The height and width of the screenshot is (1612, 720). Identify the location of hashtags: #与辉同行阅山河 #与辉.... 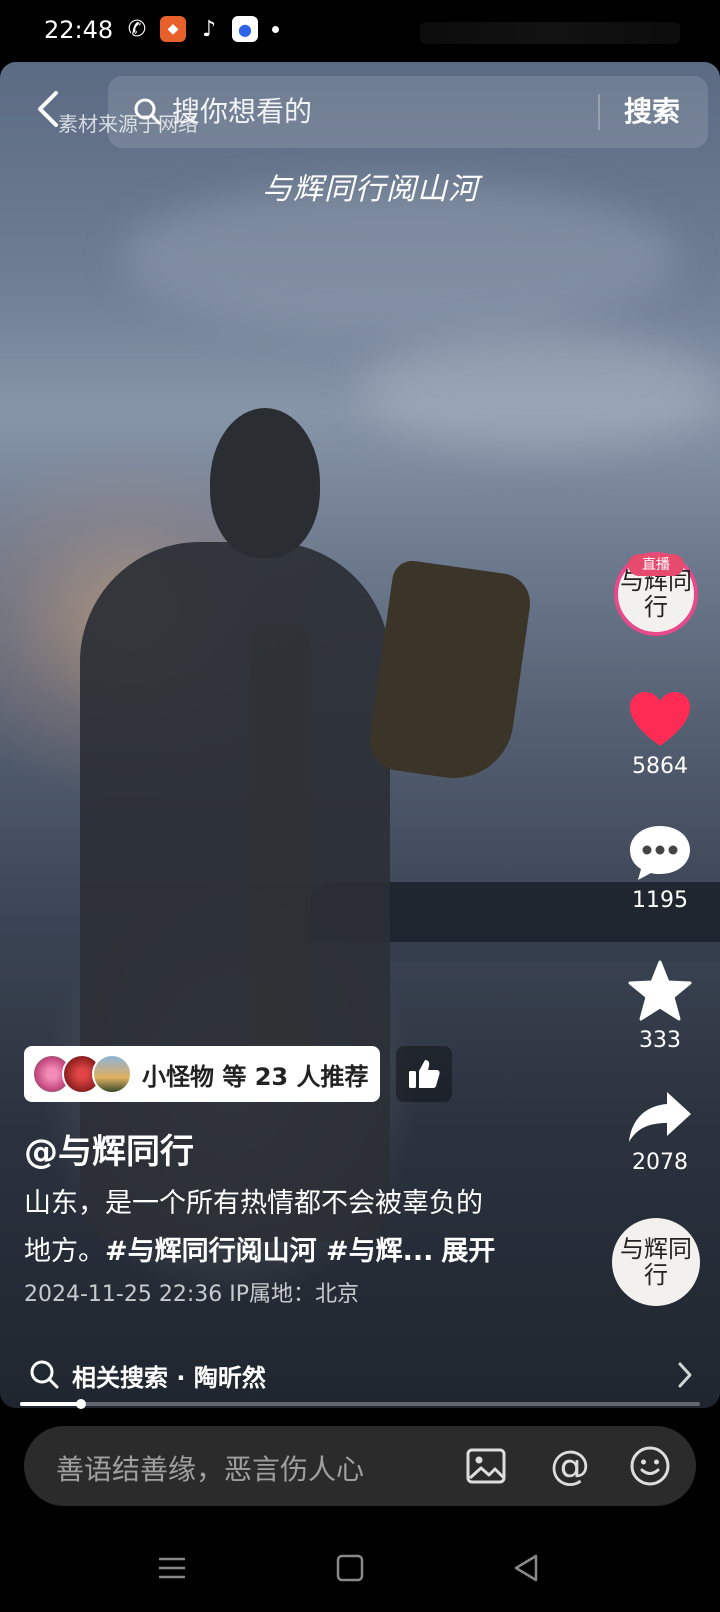
(269, 1251).